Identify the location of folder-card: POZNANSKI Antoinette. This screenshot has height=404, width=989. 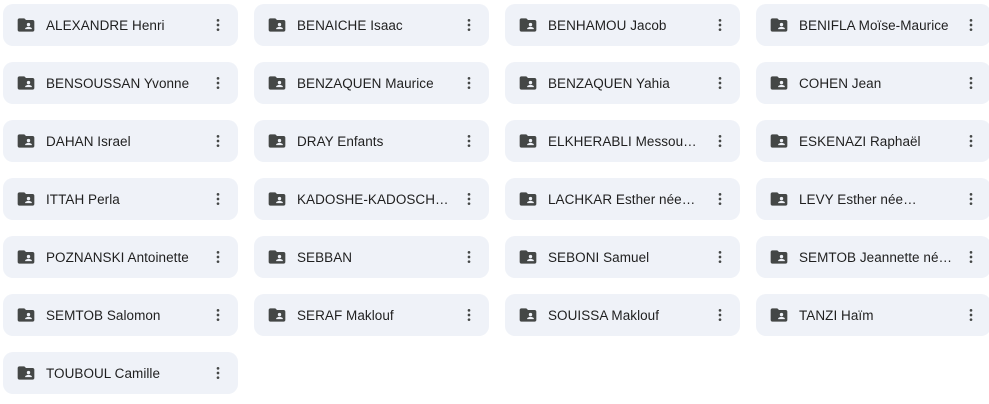
(120, 257).